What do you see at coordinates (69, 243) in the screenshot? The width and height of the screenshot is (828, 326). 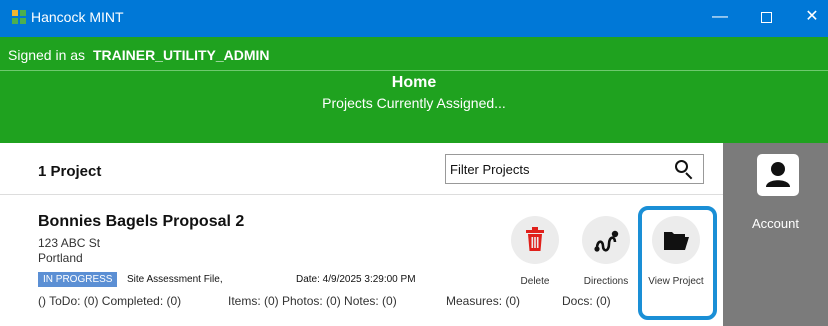 I see `project-address-line1: 123 ABC St` at bounding box center [69, 243].